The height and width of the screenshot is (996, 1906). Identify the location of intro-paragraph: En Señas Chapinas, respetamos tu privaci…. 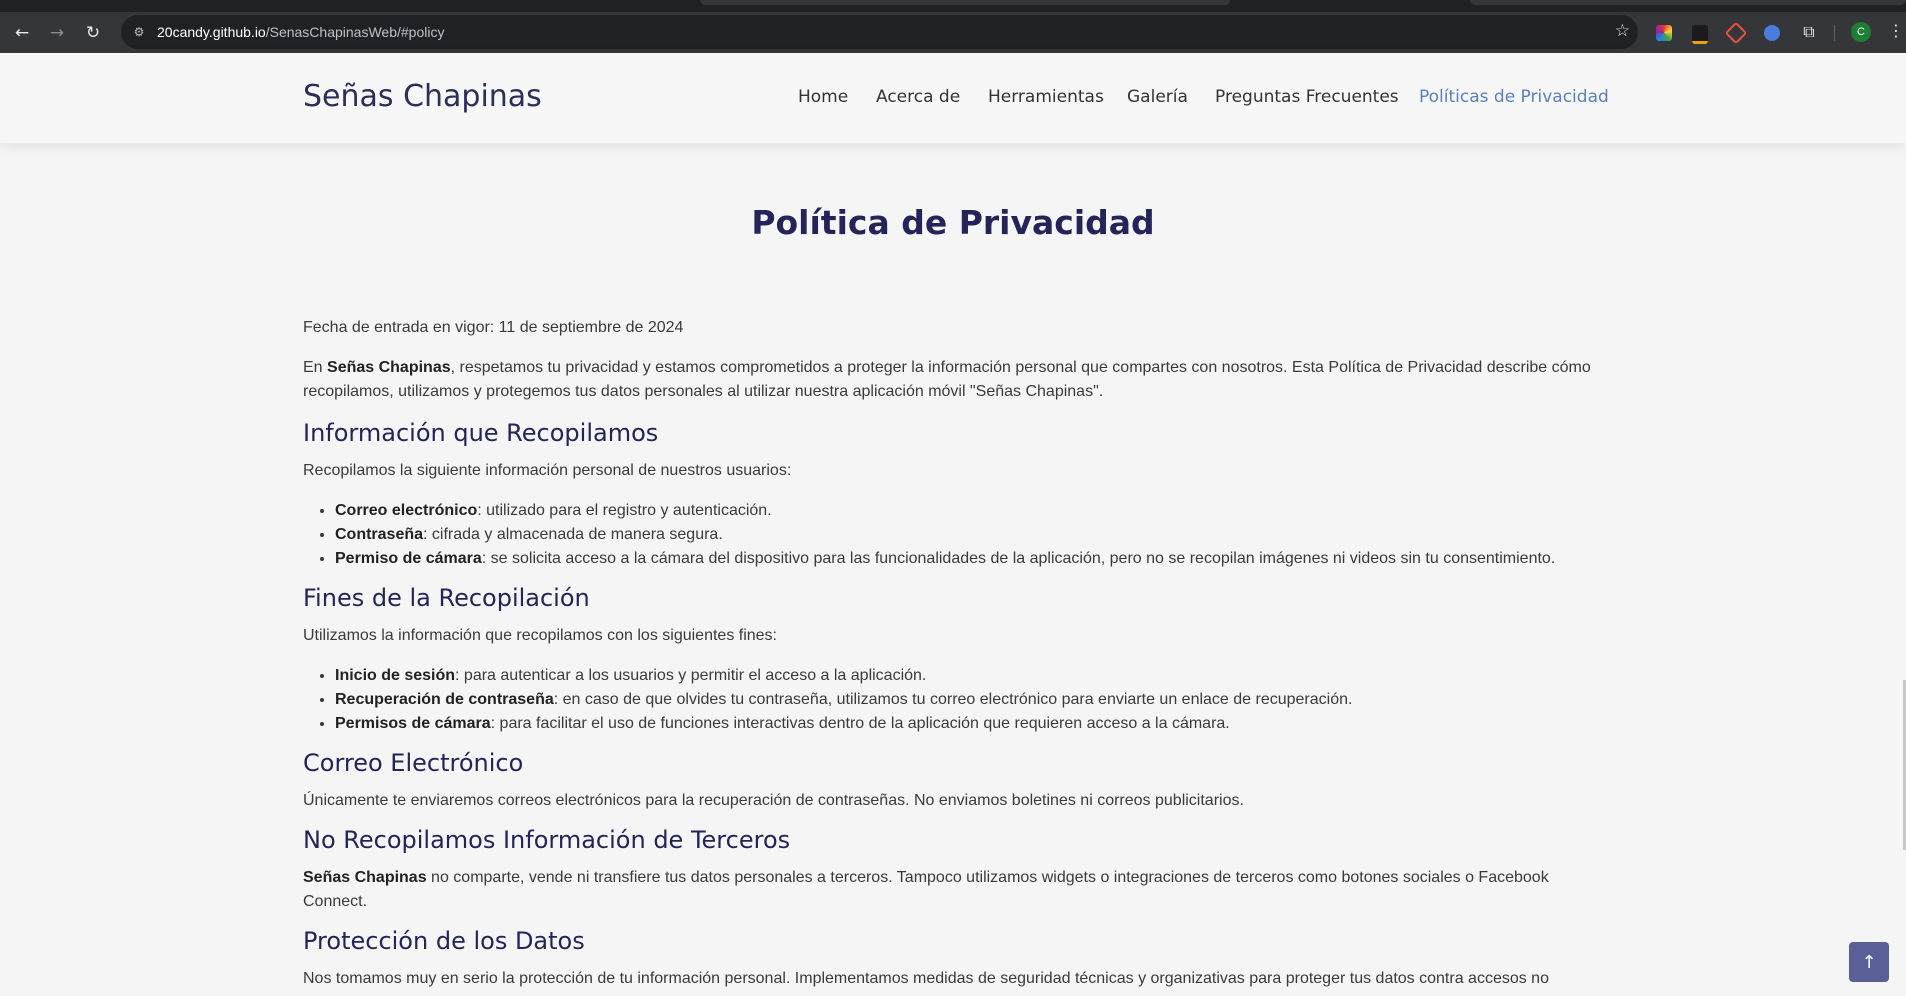
(953, 380).